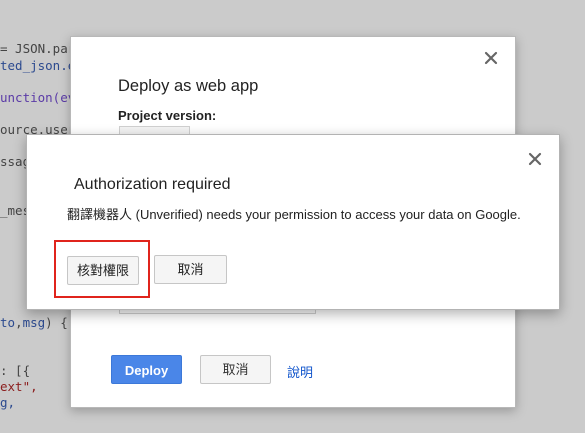 This screenshot has width=585, height=433. I want to click on deploy-button: Deploy, so click(146, 369).